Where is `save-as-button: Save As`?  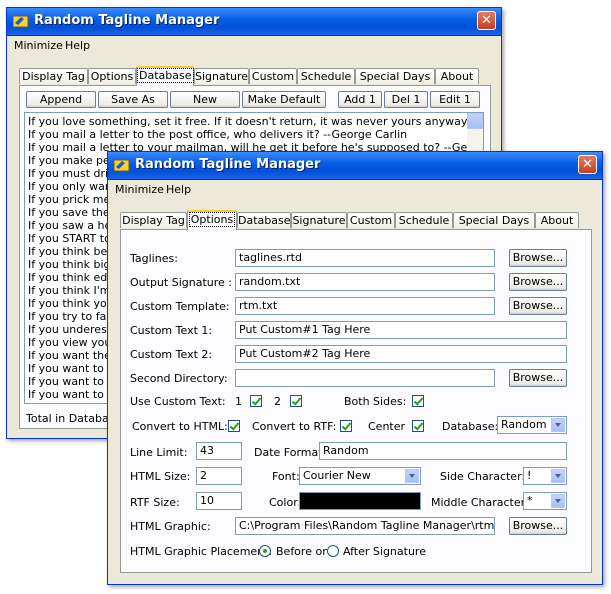 save-as-button: Save As is located at coordinates (133, 99).